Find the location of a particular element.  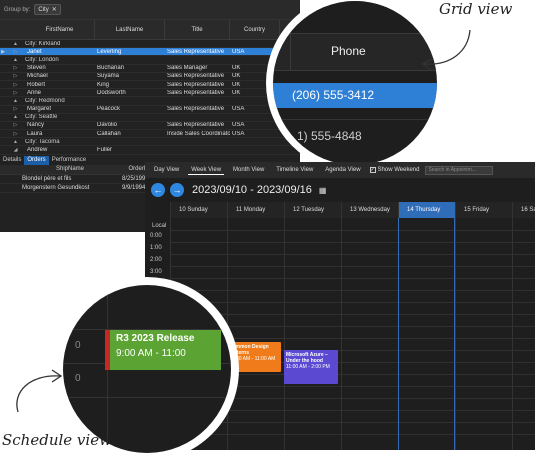

day-header: 16 Sa is located at coordinates (523, 210).